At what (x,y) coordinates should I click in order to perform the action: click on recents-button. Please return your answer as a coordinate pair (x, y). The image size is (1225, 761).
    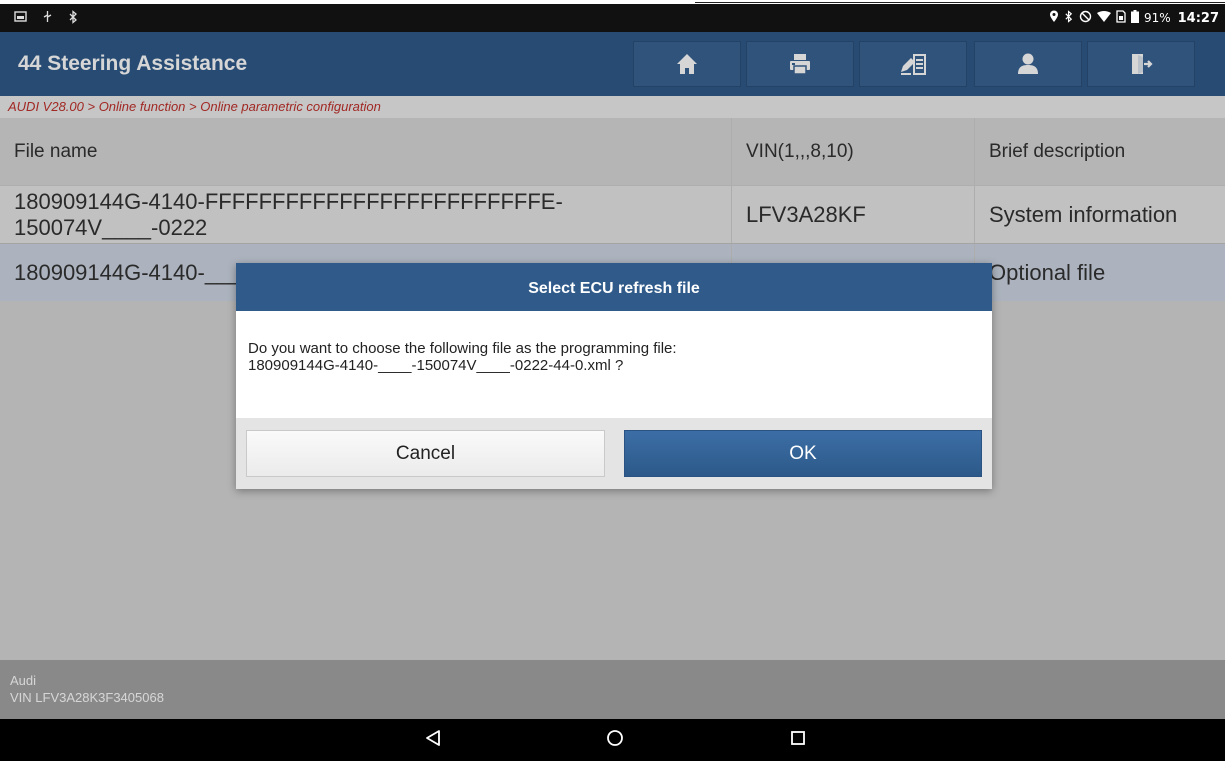
    Looking at the image, I should click on (798, 740).